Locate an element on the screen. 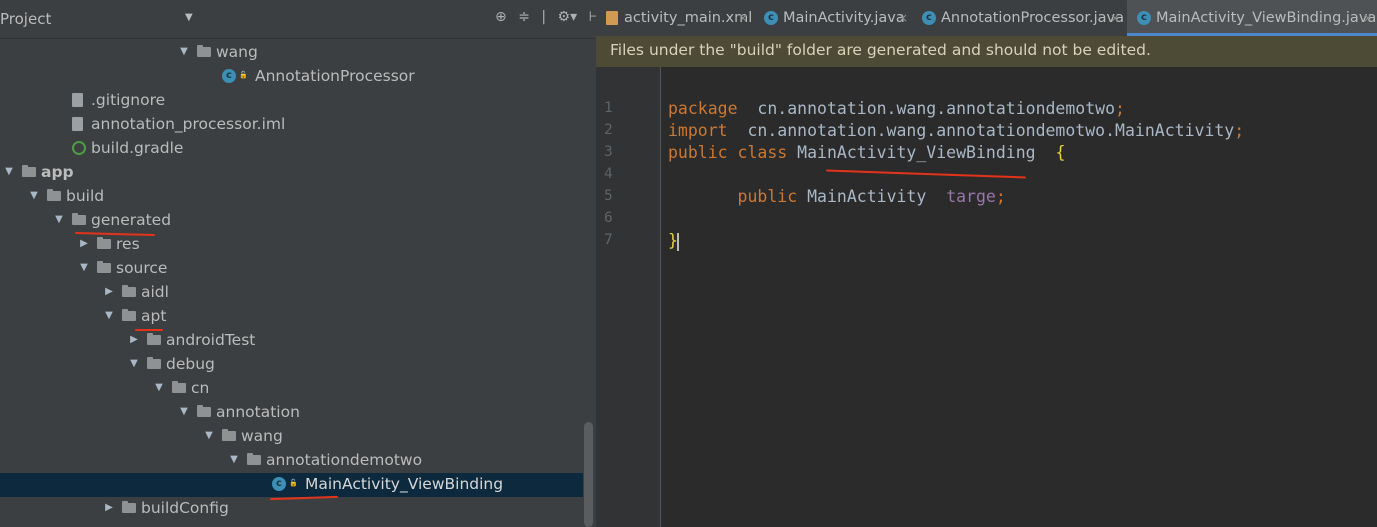  tree-node-label: annotation_processor.iml is located at coordinates (188, 124).